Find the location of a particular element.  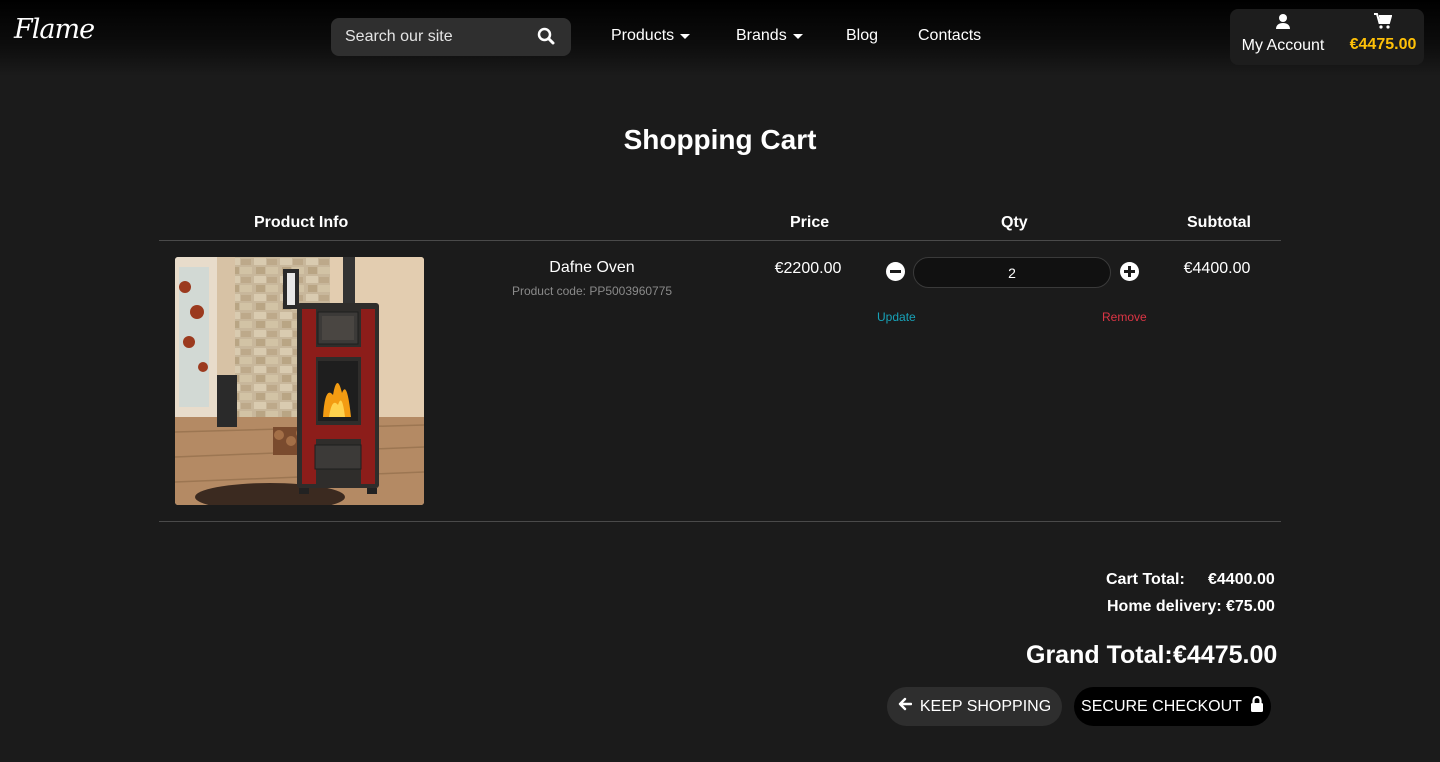

nav-blog-label: Blog is located at coordinates (862, 35).